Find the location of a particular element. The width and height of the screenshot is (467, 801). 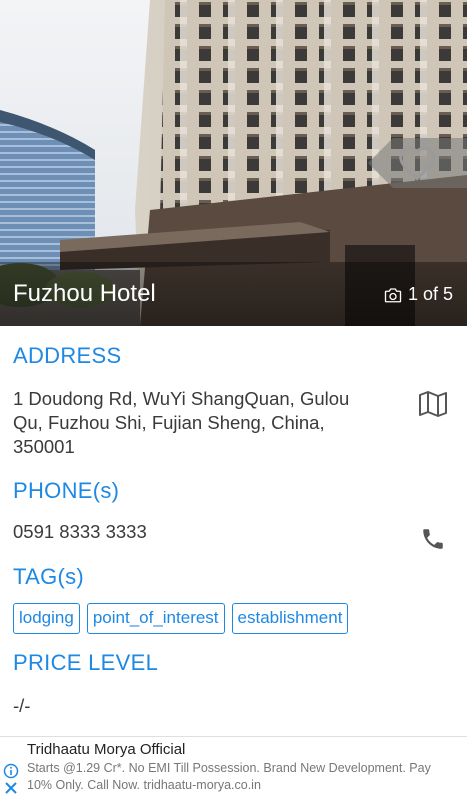

open-map-button is located at coordinates (433, 406).